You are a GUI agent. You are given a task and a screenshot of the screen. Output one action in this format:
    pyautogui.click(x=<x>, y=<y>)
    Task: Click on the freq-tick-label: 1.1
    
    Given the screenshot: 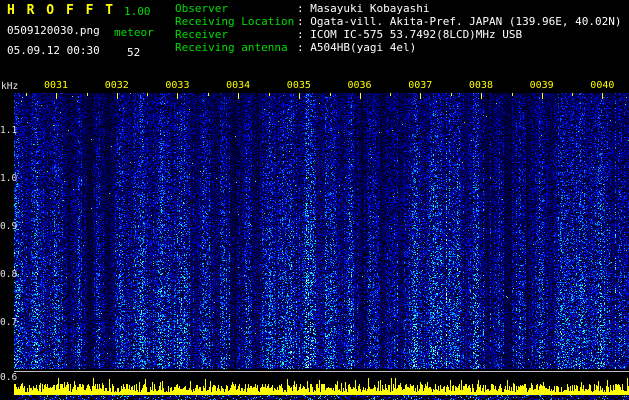 What is the action you would take?
    pyautogui.click(x=9, y=130)
    